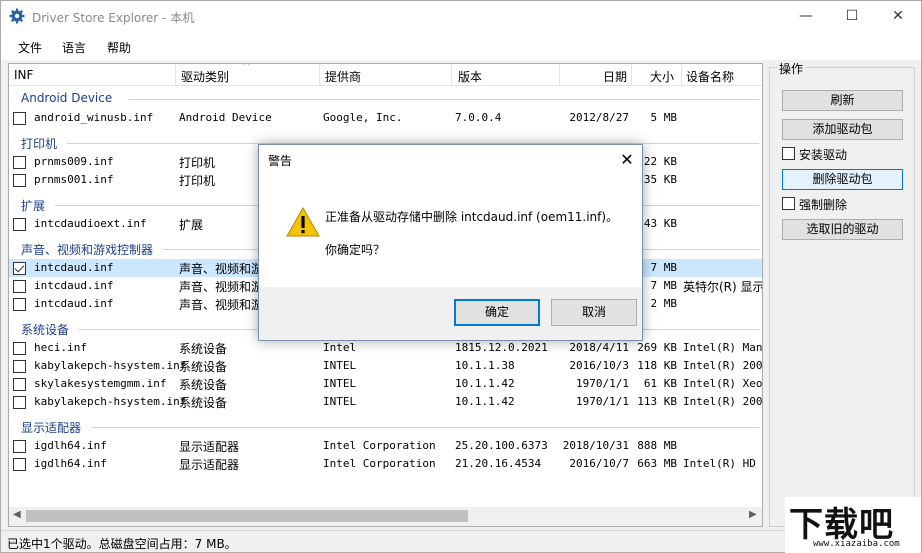 This screenshot has width=922, height=553. I want to click on cell-version: 10.1.1.42, so click(485, 383).